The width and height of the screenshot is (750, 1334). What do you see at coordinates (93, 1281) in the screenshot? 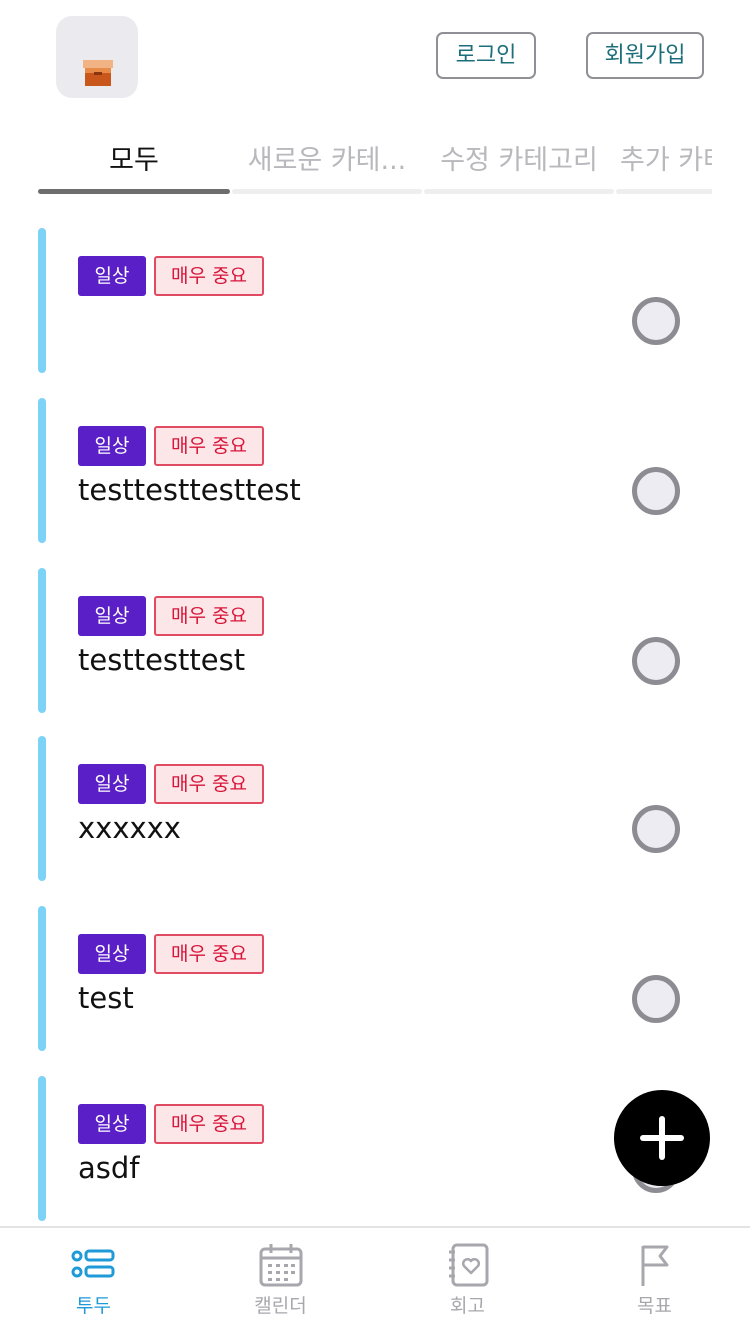
I see `nav-item-todo: 투두` at bounding box center [93, 1281].